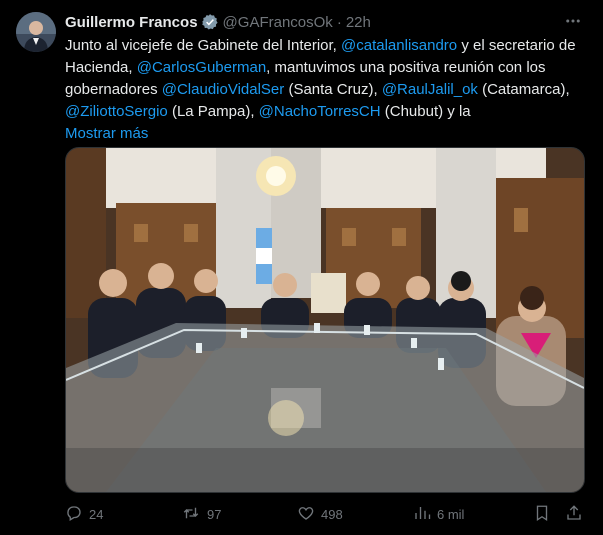 This screenshot has height=535, width=603. I want to click on verified-badge-icon, so click(210, 22).